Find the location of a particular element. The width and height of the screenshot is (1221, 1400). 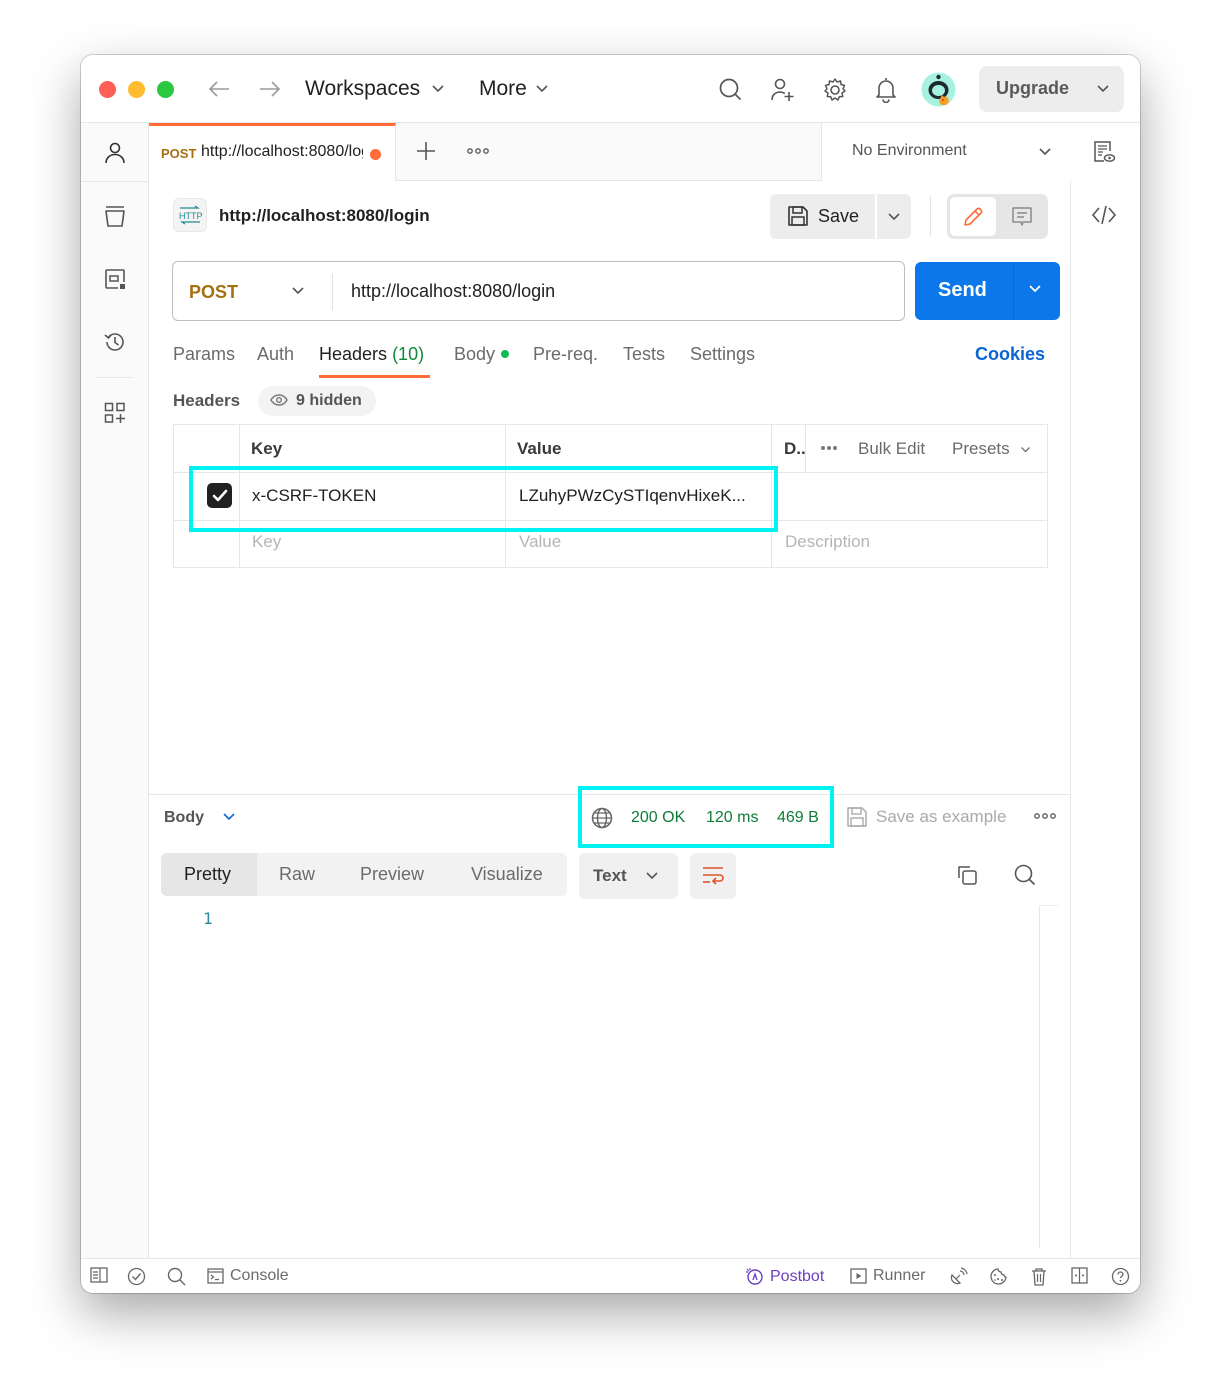

view-raw: Raw is located at coordinates (297, 874).